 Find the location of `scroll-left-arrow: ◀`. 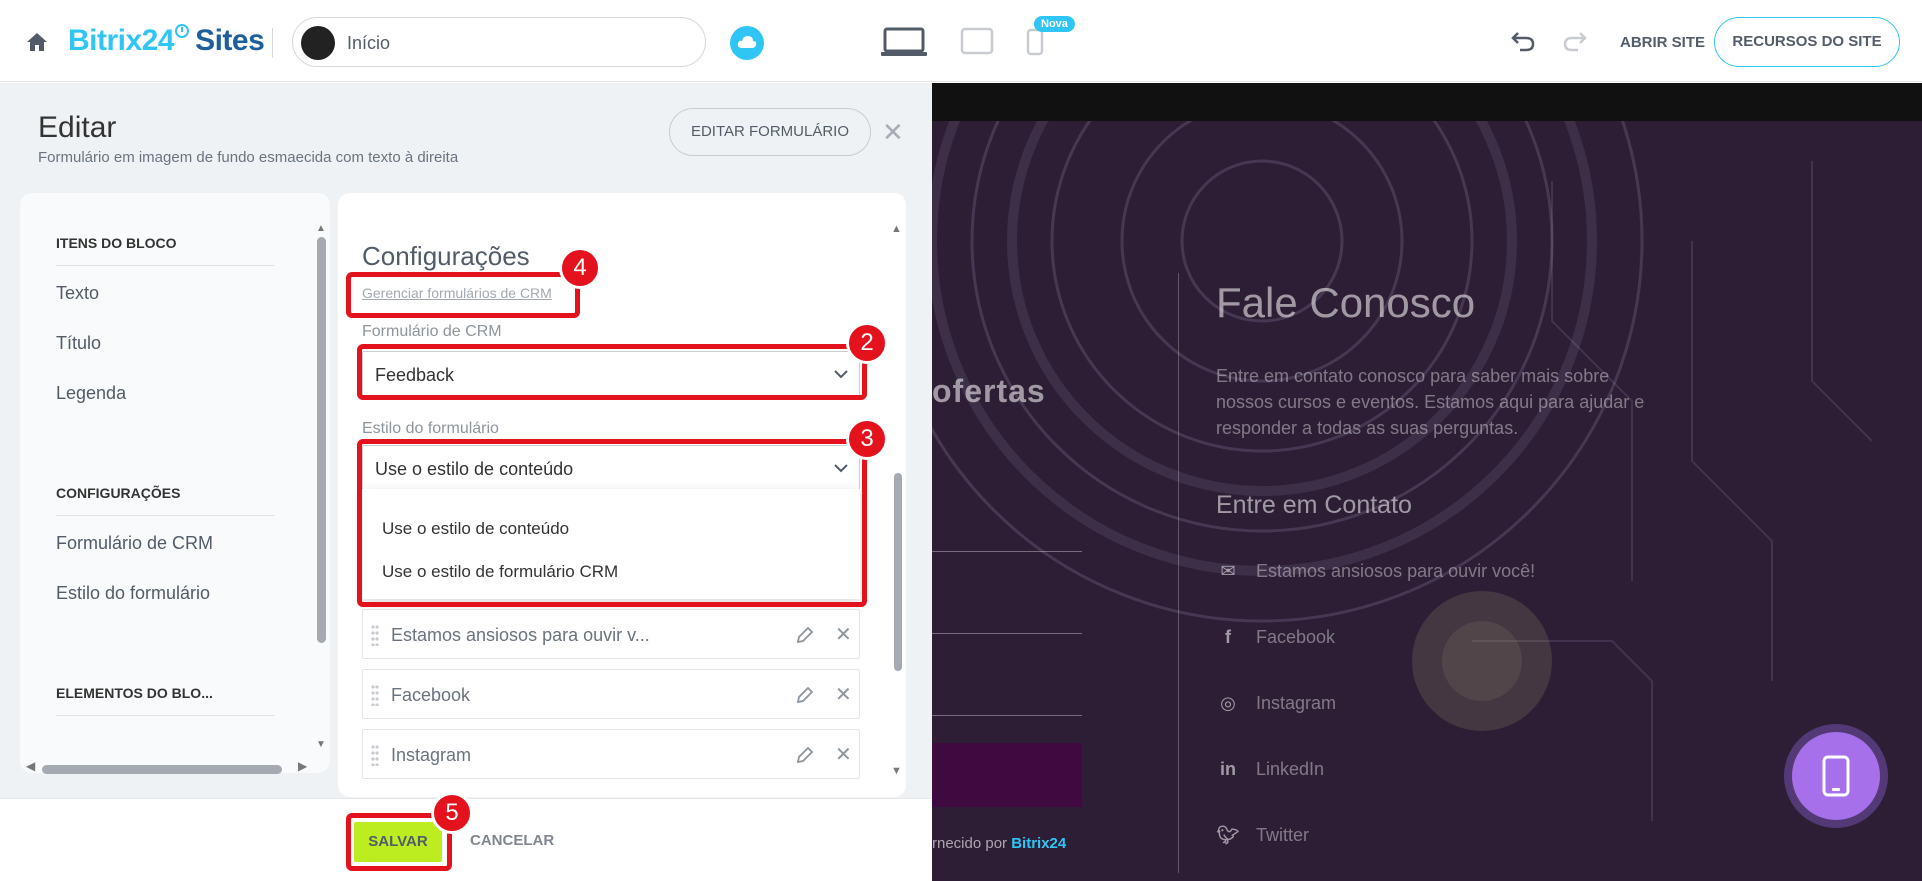

scroll-left-arrow: ◀ is located at coordinates (30, 766).